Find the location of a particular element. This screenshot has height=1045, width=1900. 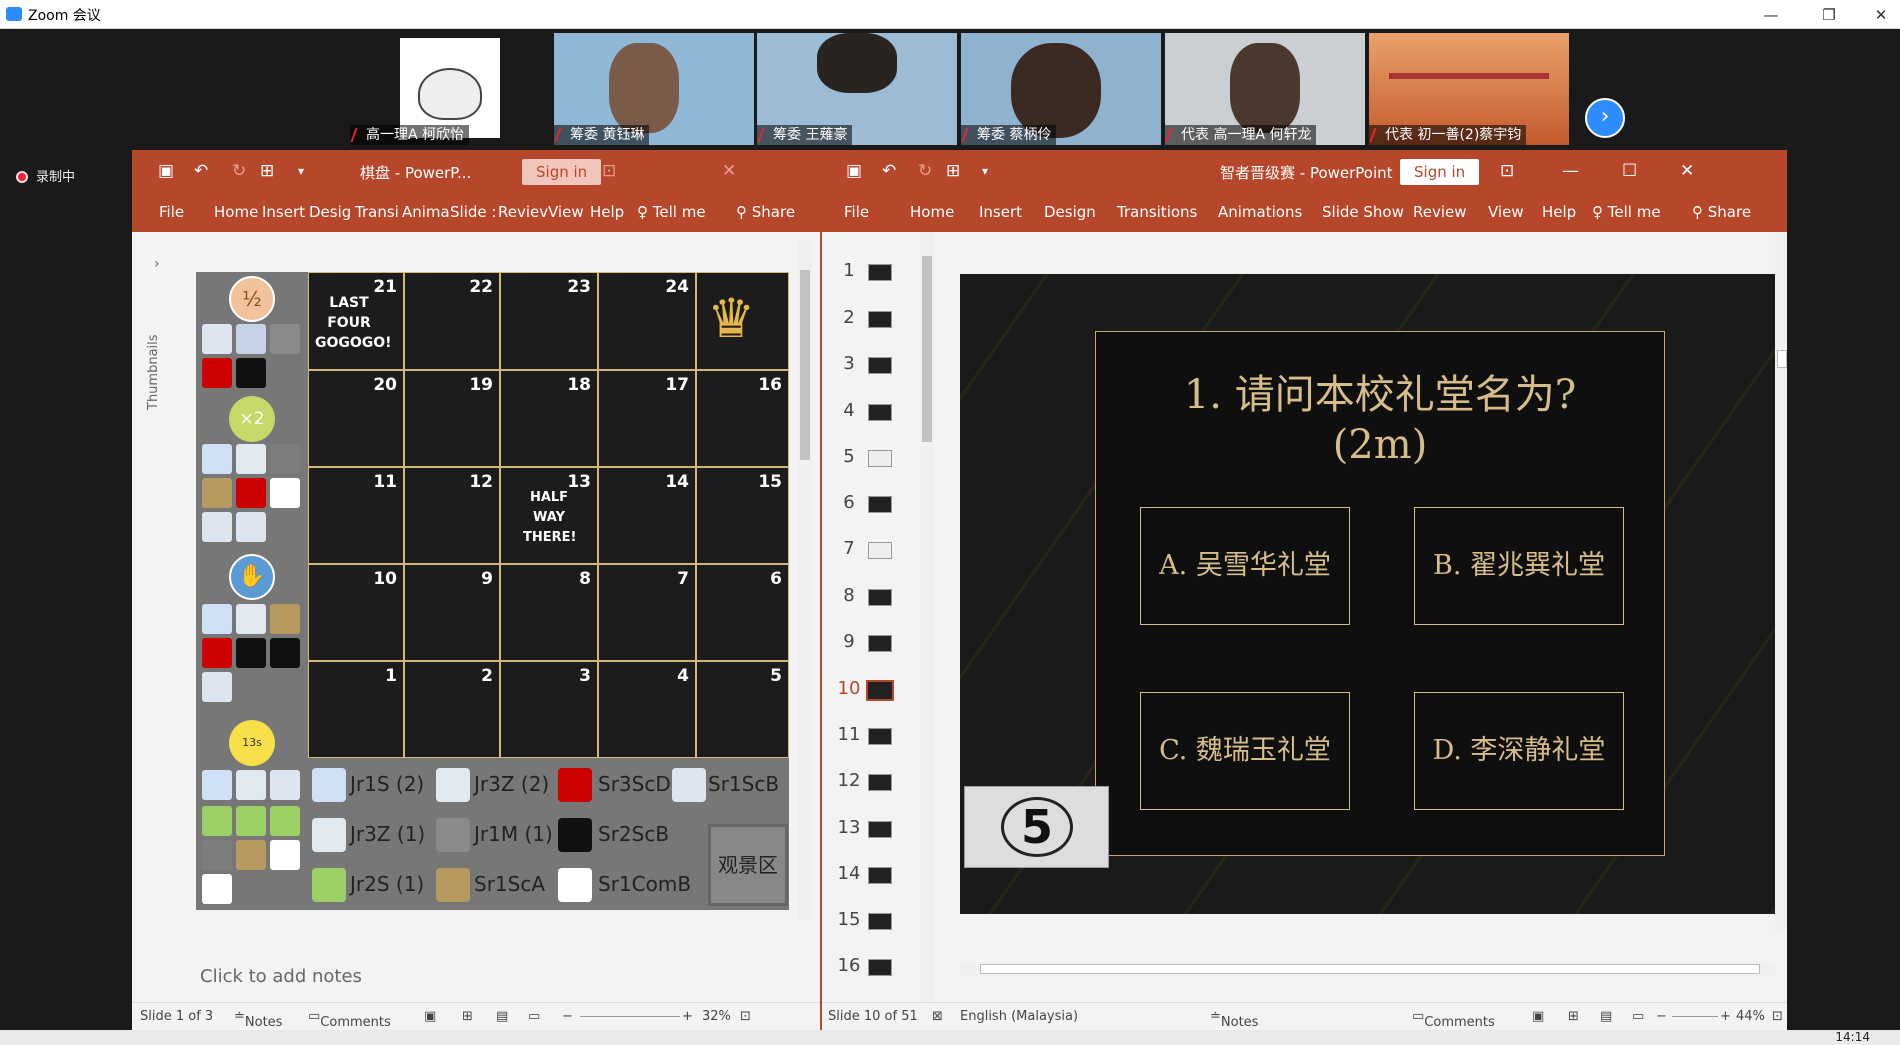

slide-number: 2 is located at coordinates (849, 317).